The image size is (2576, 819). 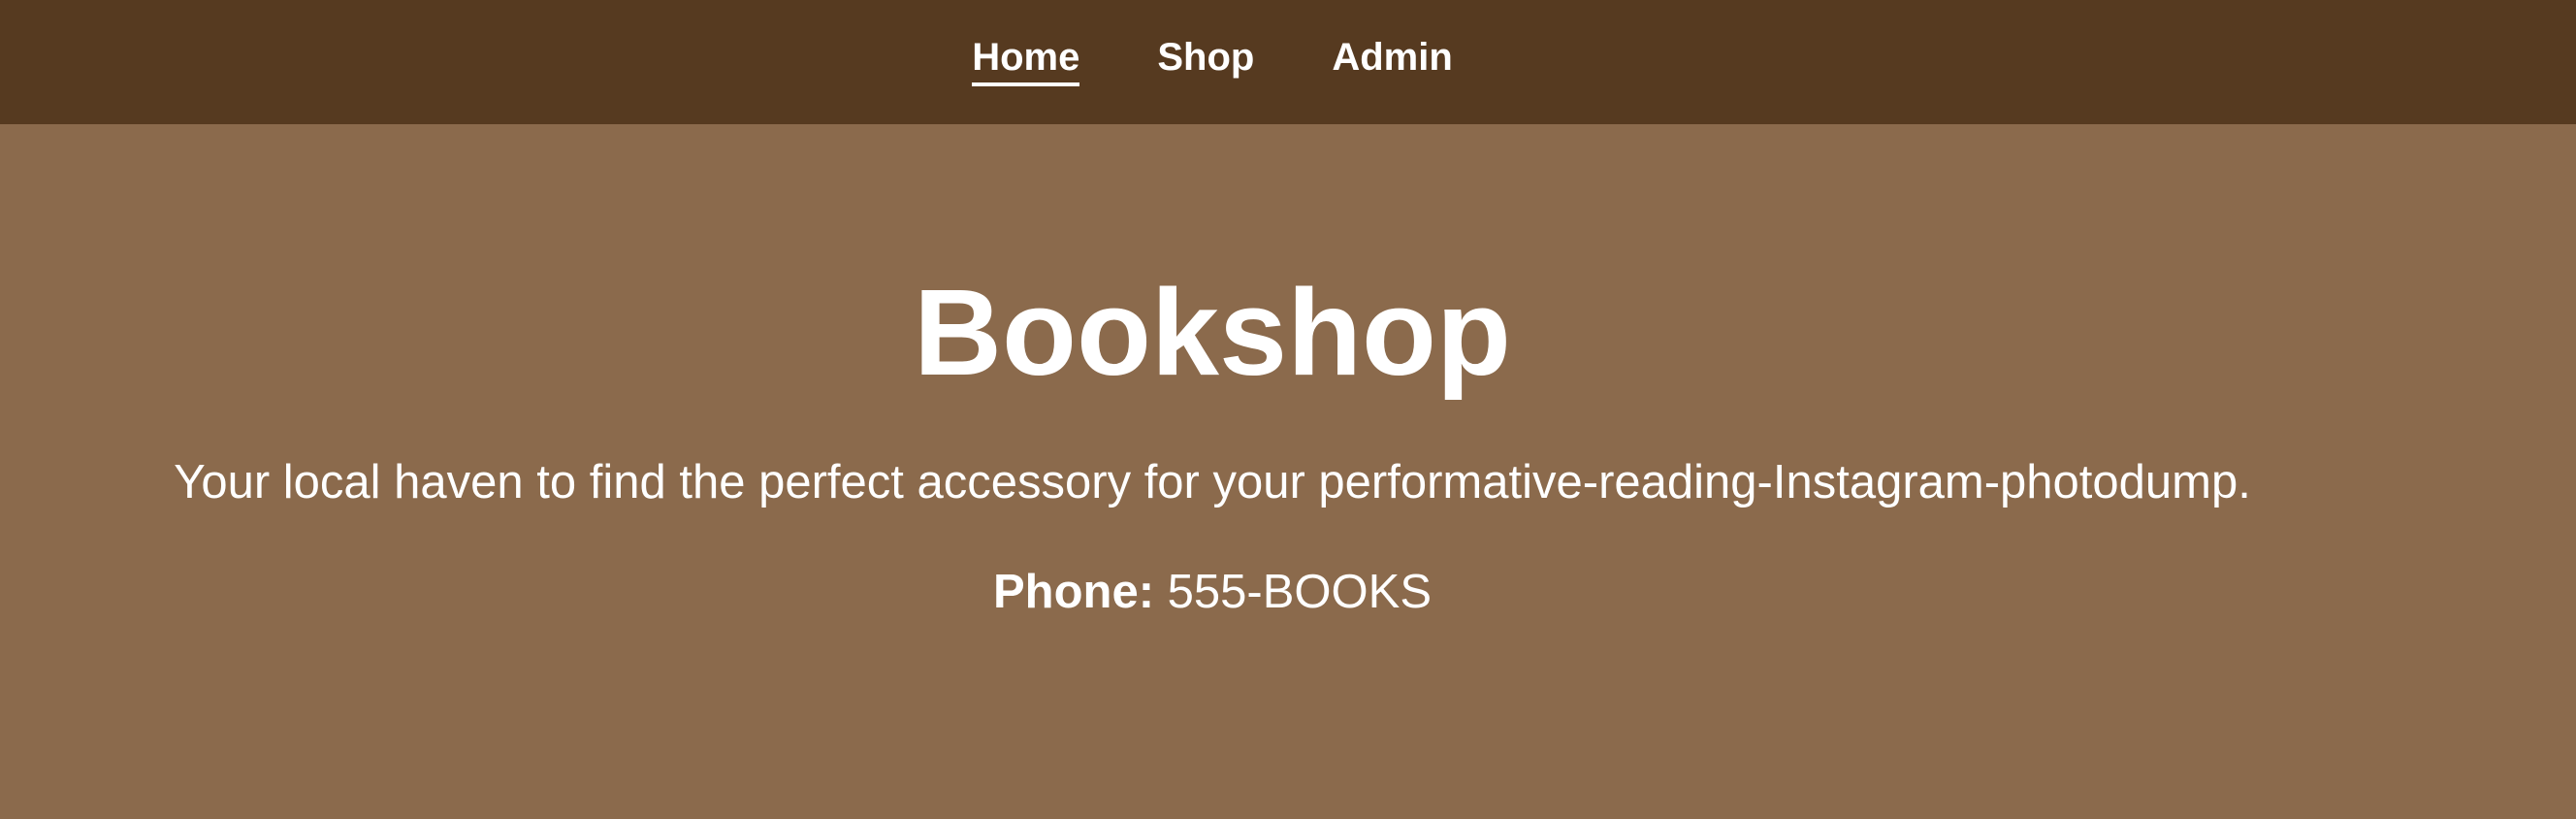 I want to click on main-nav: Home Shop Admin, so click(x=1212, y=62).